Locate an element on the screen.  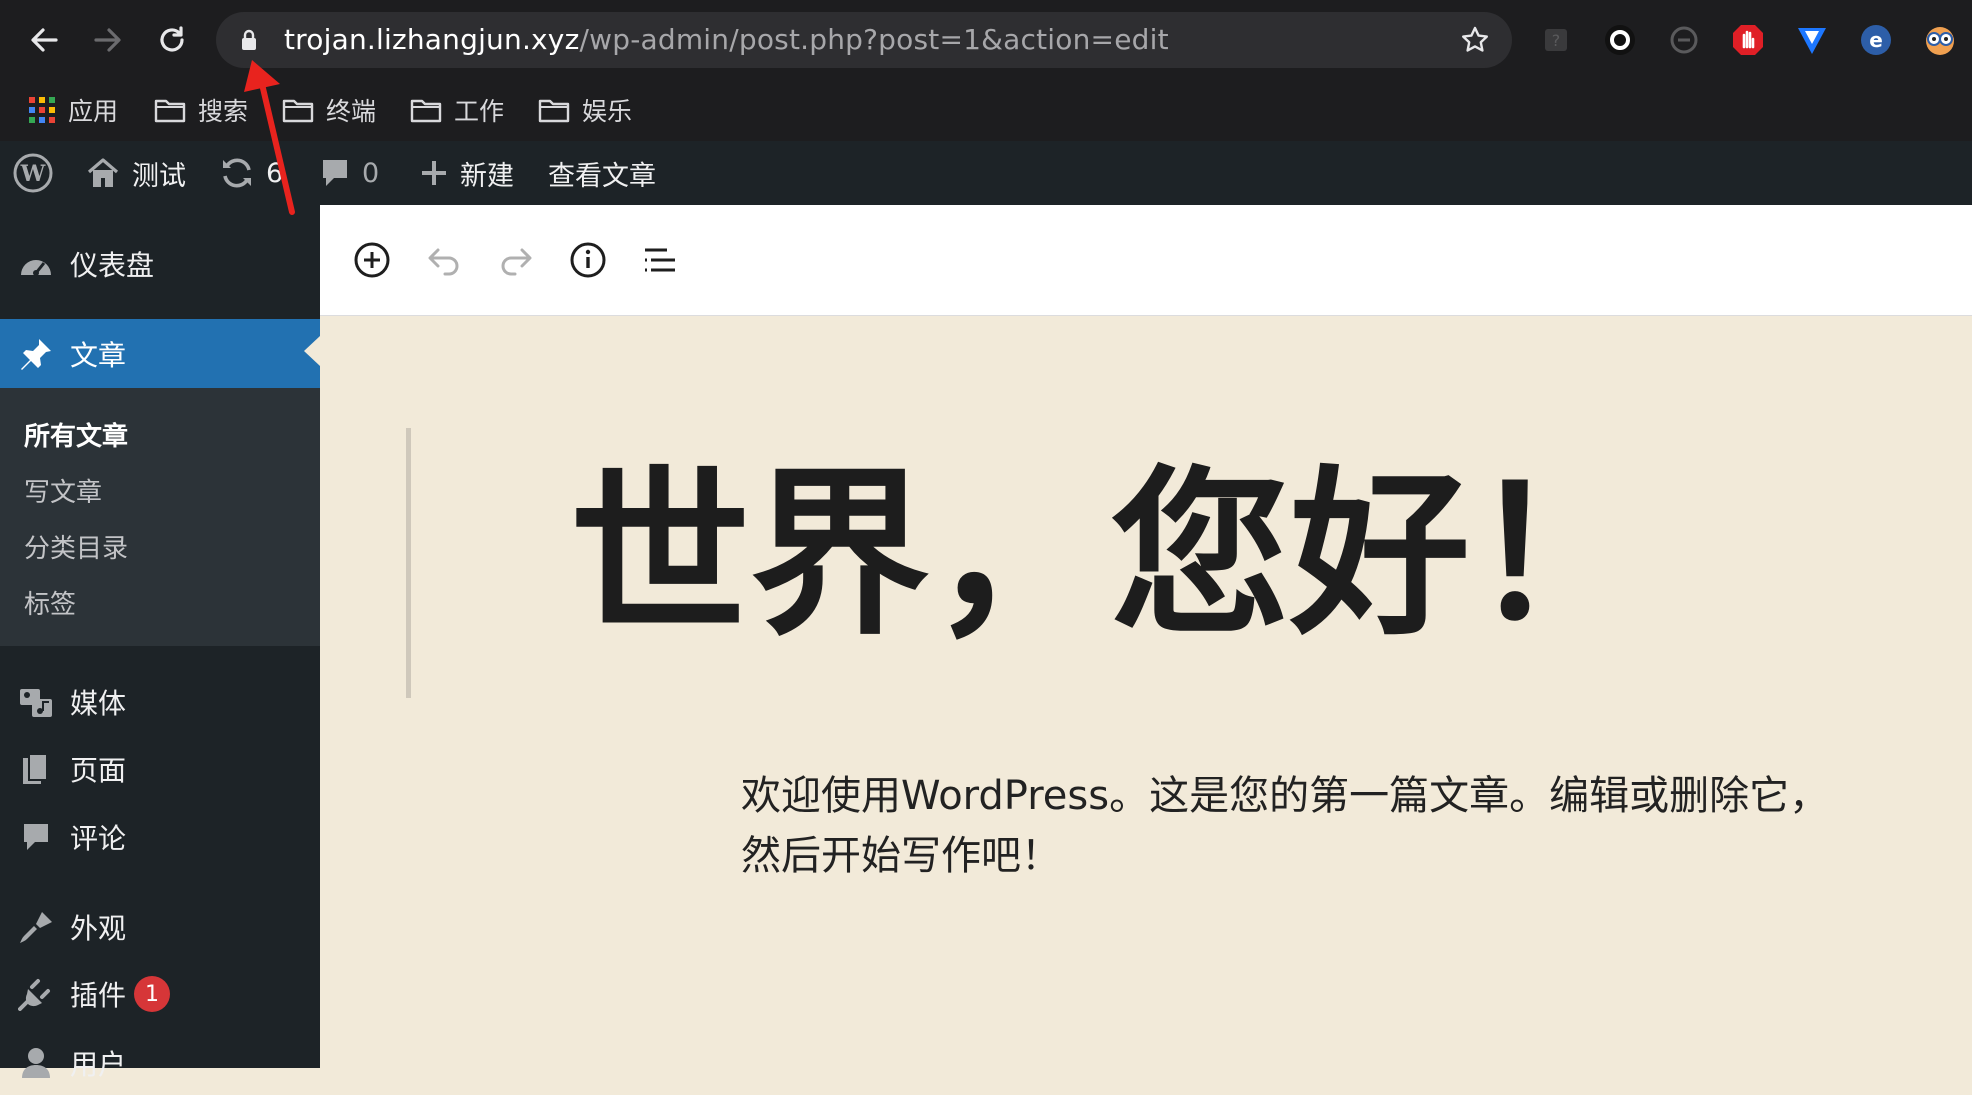
site-name: 测试 is located at coordinates (159, 176).